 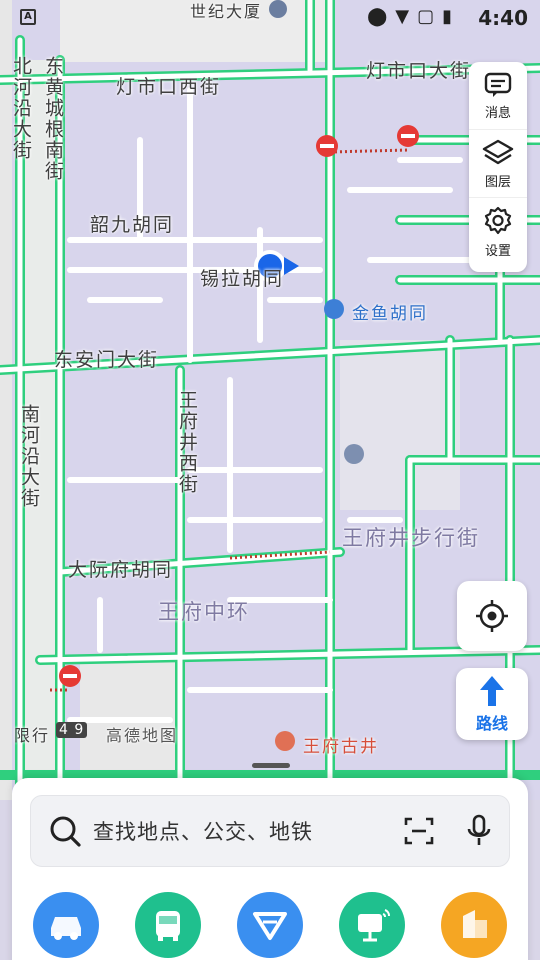 I want to click on navigation-icon, so click(x=270, y=925).